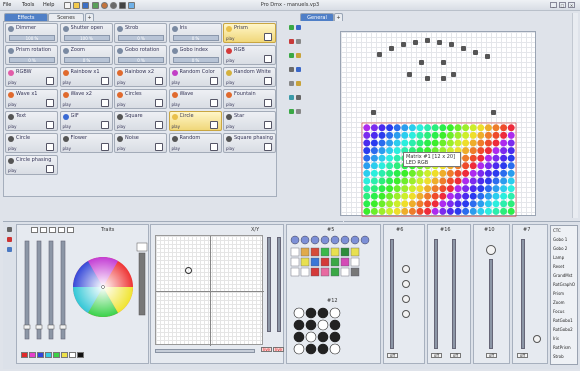 This screenshot has width=580, height=371. Describe the element at coordinates (31, 77) in the screenshot. I see `effect-button: RGBW play` at that location.